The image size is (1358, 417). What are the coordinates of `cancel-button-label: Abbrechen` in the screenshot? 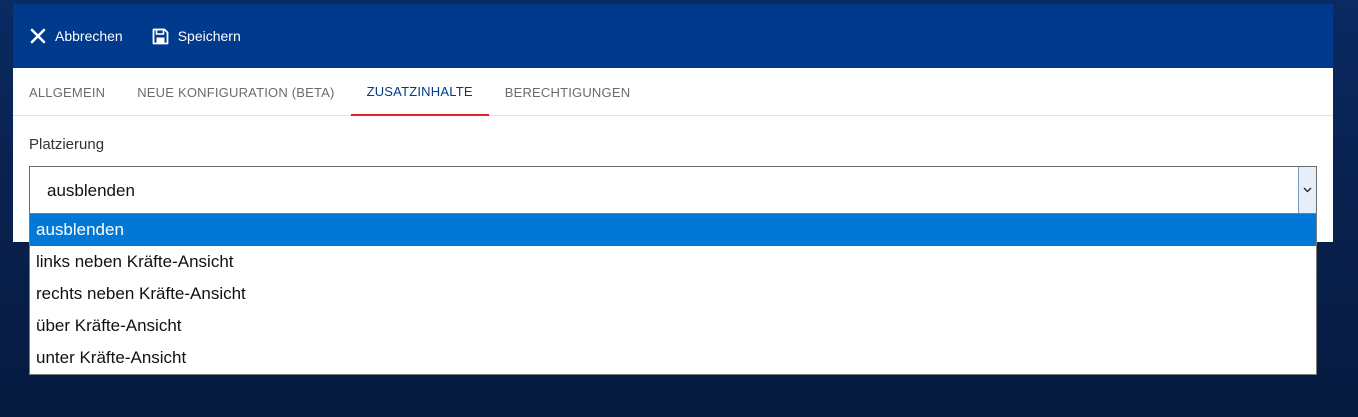 It's located at (89, 36).